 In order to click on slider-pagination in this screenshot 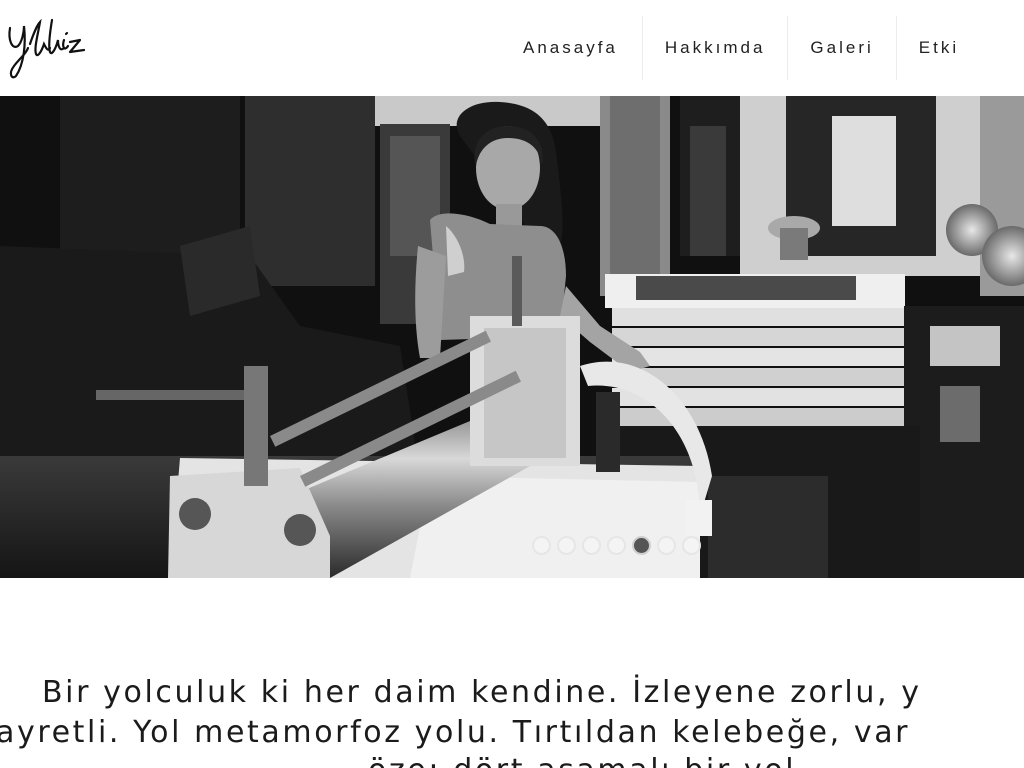, I will do `click(616, 545)`.